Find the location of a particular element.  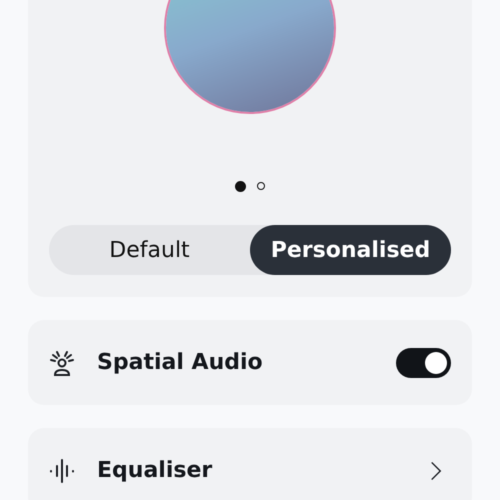

toggle-switch is located at coordinates (423, 363).